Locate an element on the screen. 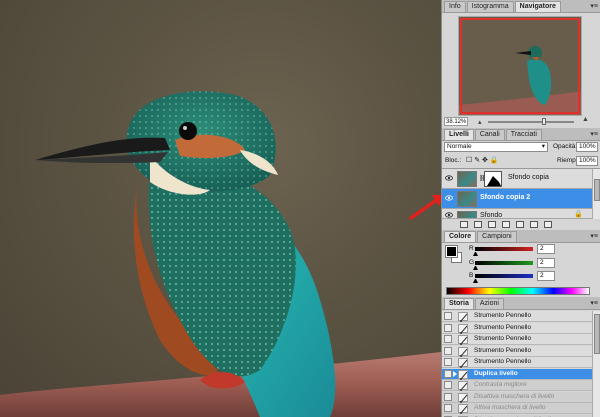 This screenshot has height=417, width=600. zoom-in-icon: ▲ is located at coordinates (585, 119).